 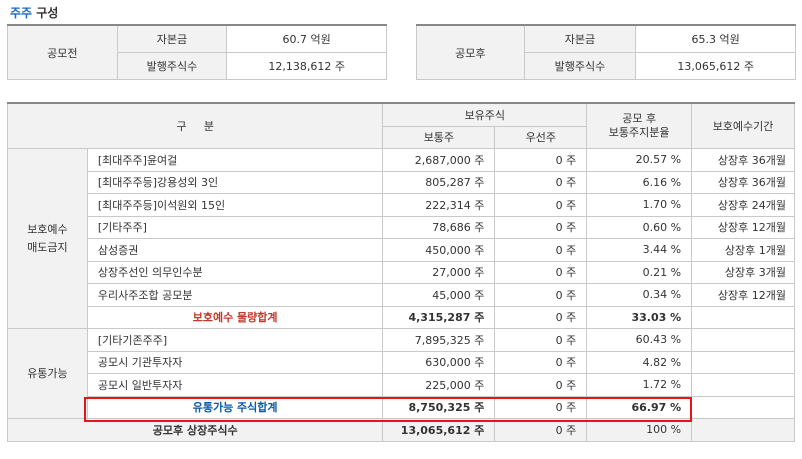 I want to click on common-shares: 630,000 주, so click(x=439, y=362).